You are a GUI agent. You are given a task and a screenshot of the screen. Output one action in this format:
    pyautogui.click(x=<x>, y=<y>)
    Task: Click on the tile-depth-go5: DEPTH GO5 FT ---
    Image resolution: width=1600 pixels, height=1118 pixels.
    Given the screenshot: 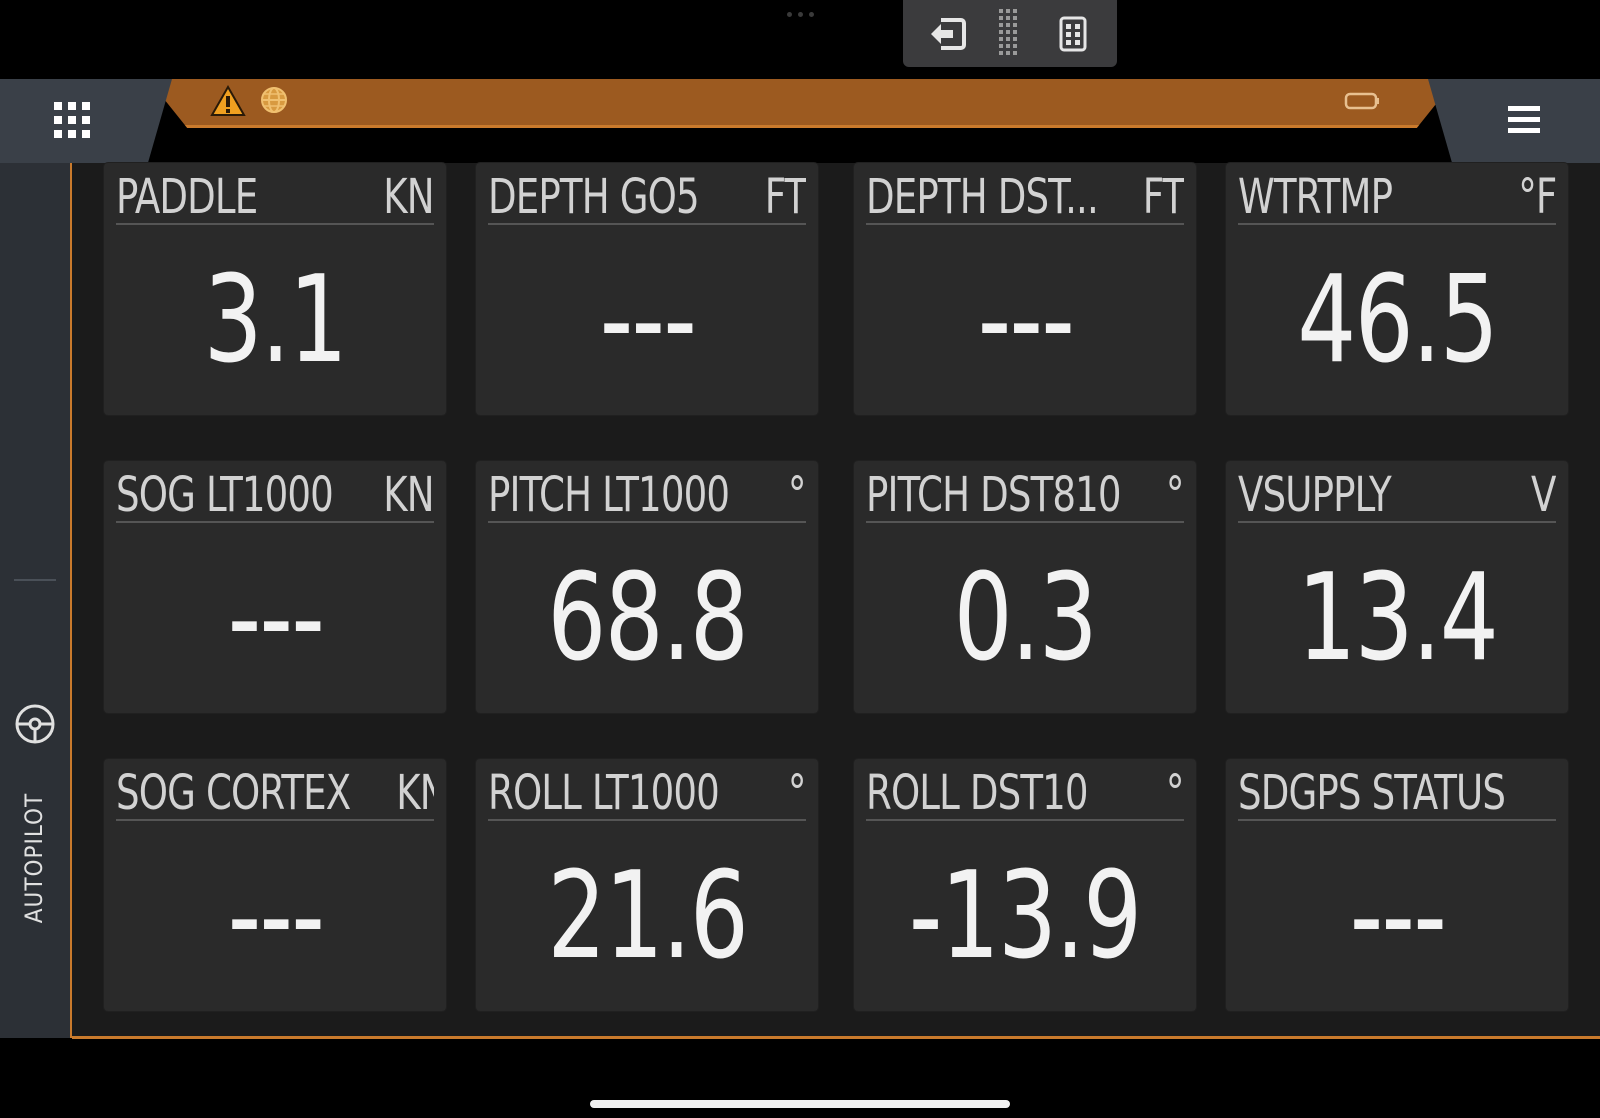 What is the action you would take?
    pyautogui.click(x=647, y=289)
    